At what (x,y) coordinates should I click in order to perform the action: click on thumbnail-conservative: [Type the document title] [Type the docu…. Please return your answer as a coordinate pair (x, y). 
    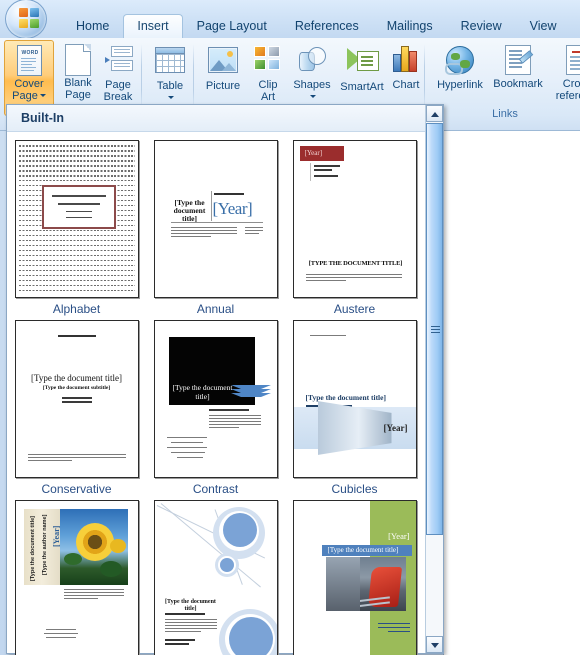
    Looking at the image, I should click on (76, 399).